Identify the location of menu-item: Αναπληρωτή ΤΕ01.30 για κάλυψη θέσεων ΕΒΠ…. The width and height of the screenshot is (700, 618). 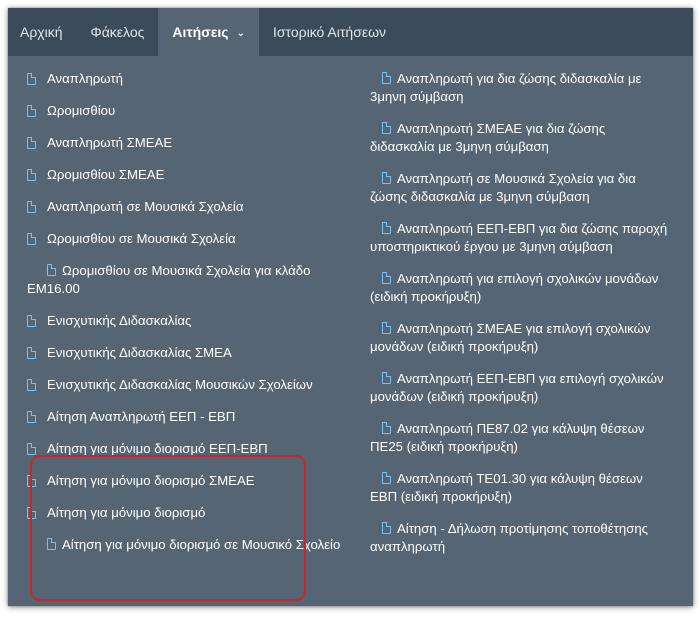
(520, 488).